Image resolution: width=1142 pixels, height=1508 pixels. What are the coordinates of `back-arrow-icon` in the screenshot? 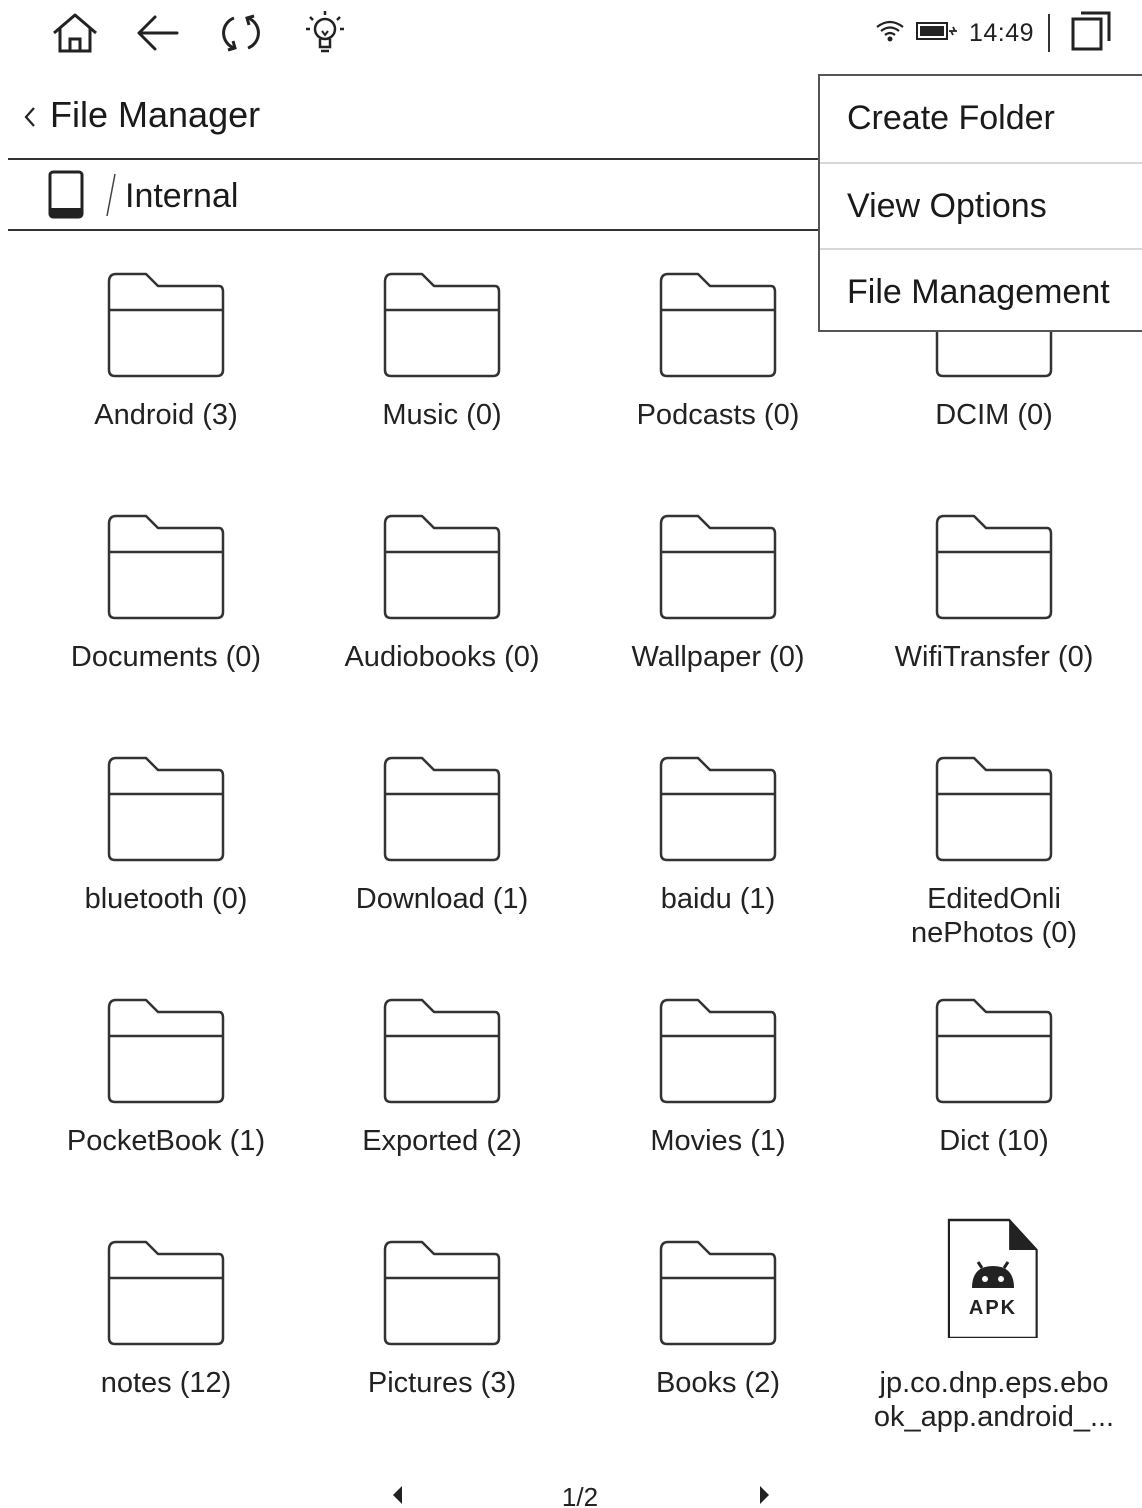 It's located at (158, 33).